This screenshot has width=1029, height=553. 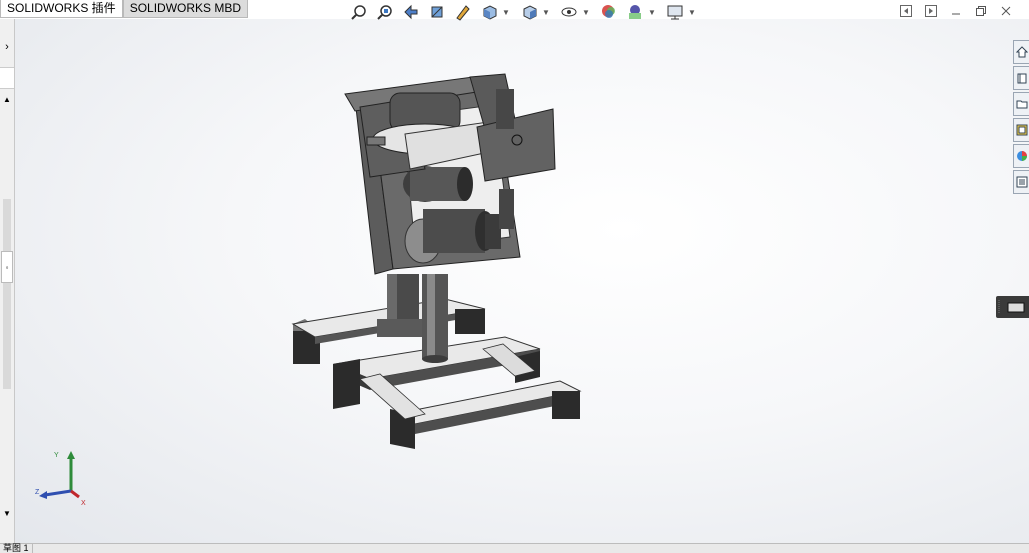 I want to click on display-style-dropdown-icon: ▼, so click(x=546, y=12).